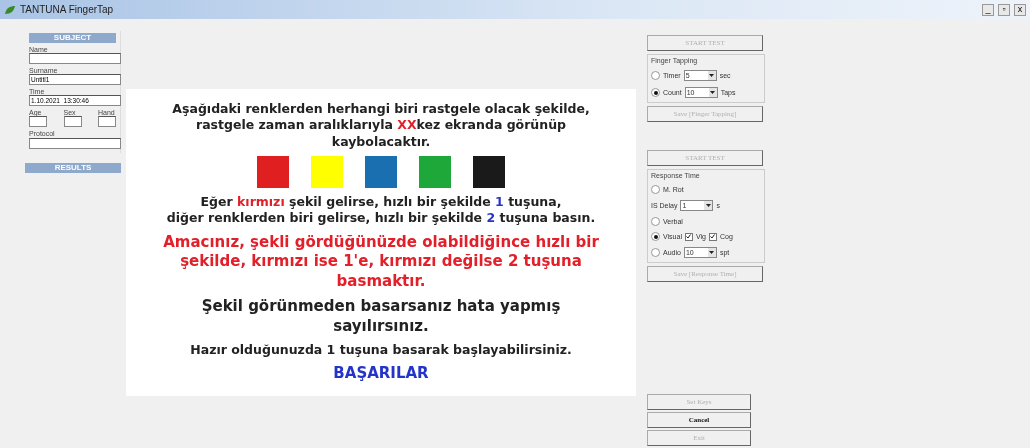 This screenshot has width=1030, height=448. I want to click on instruction-text: Hazır olduğunuzda 1 tuşuna basarak başlayabilirsiniz., so click(381, 350).